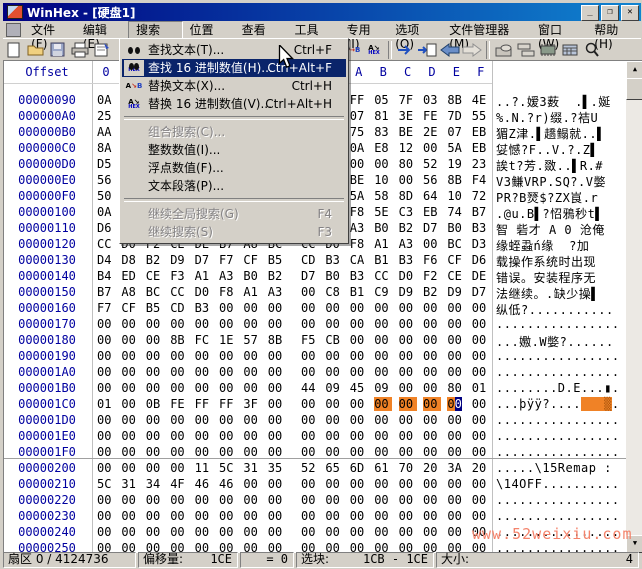  Describe the element at coordinates (252, 340) in the screenshot. I see `hex-byte-cell: 57` at that location.